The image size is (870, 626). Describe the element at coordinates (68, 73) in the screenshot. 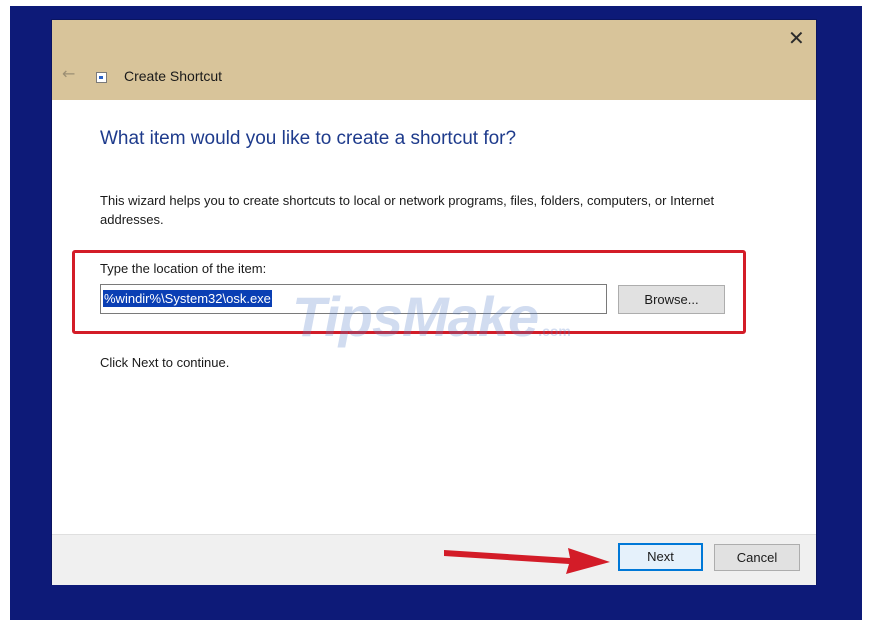

I see `back-arrow-icon: ←` at that location.